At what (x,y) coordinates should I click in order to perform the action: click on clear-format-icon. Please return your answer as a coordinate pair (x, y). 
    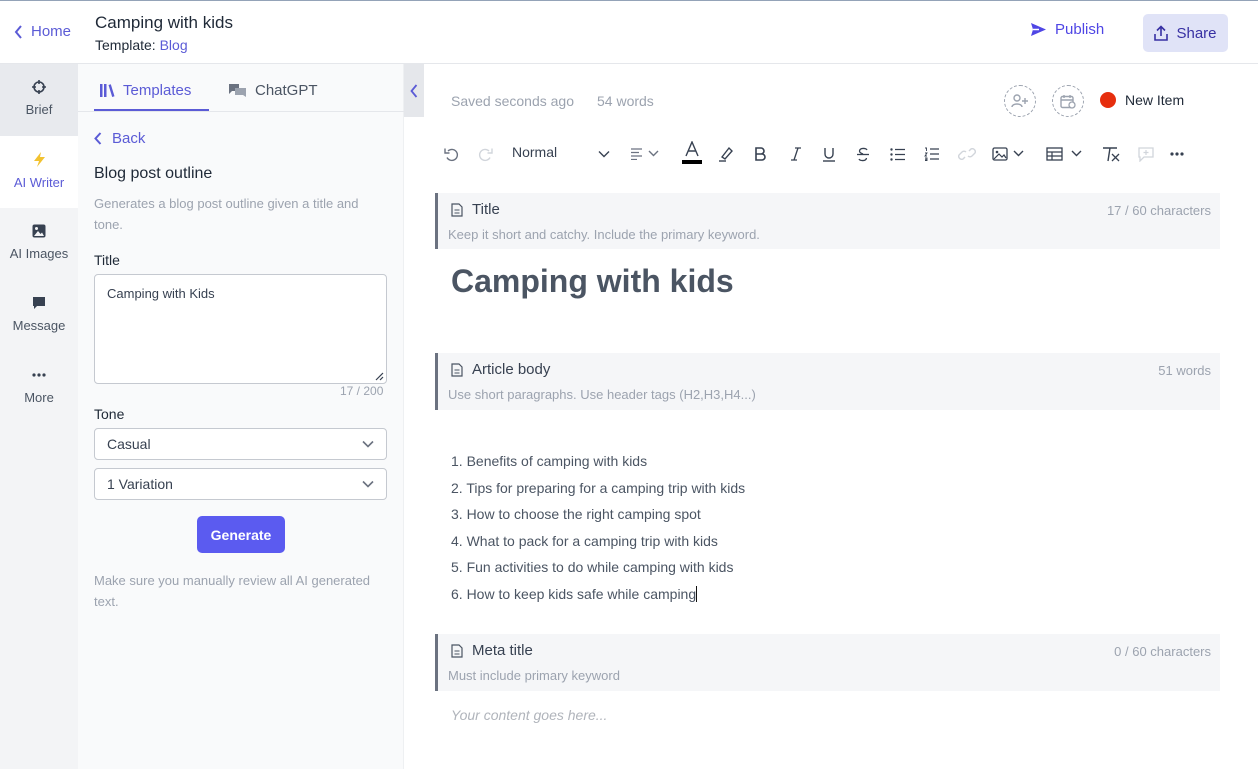
    Looking at the image, I should click on (1111, 154).